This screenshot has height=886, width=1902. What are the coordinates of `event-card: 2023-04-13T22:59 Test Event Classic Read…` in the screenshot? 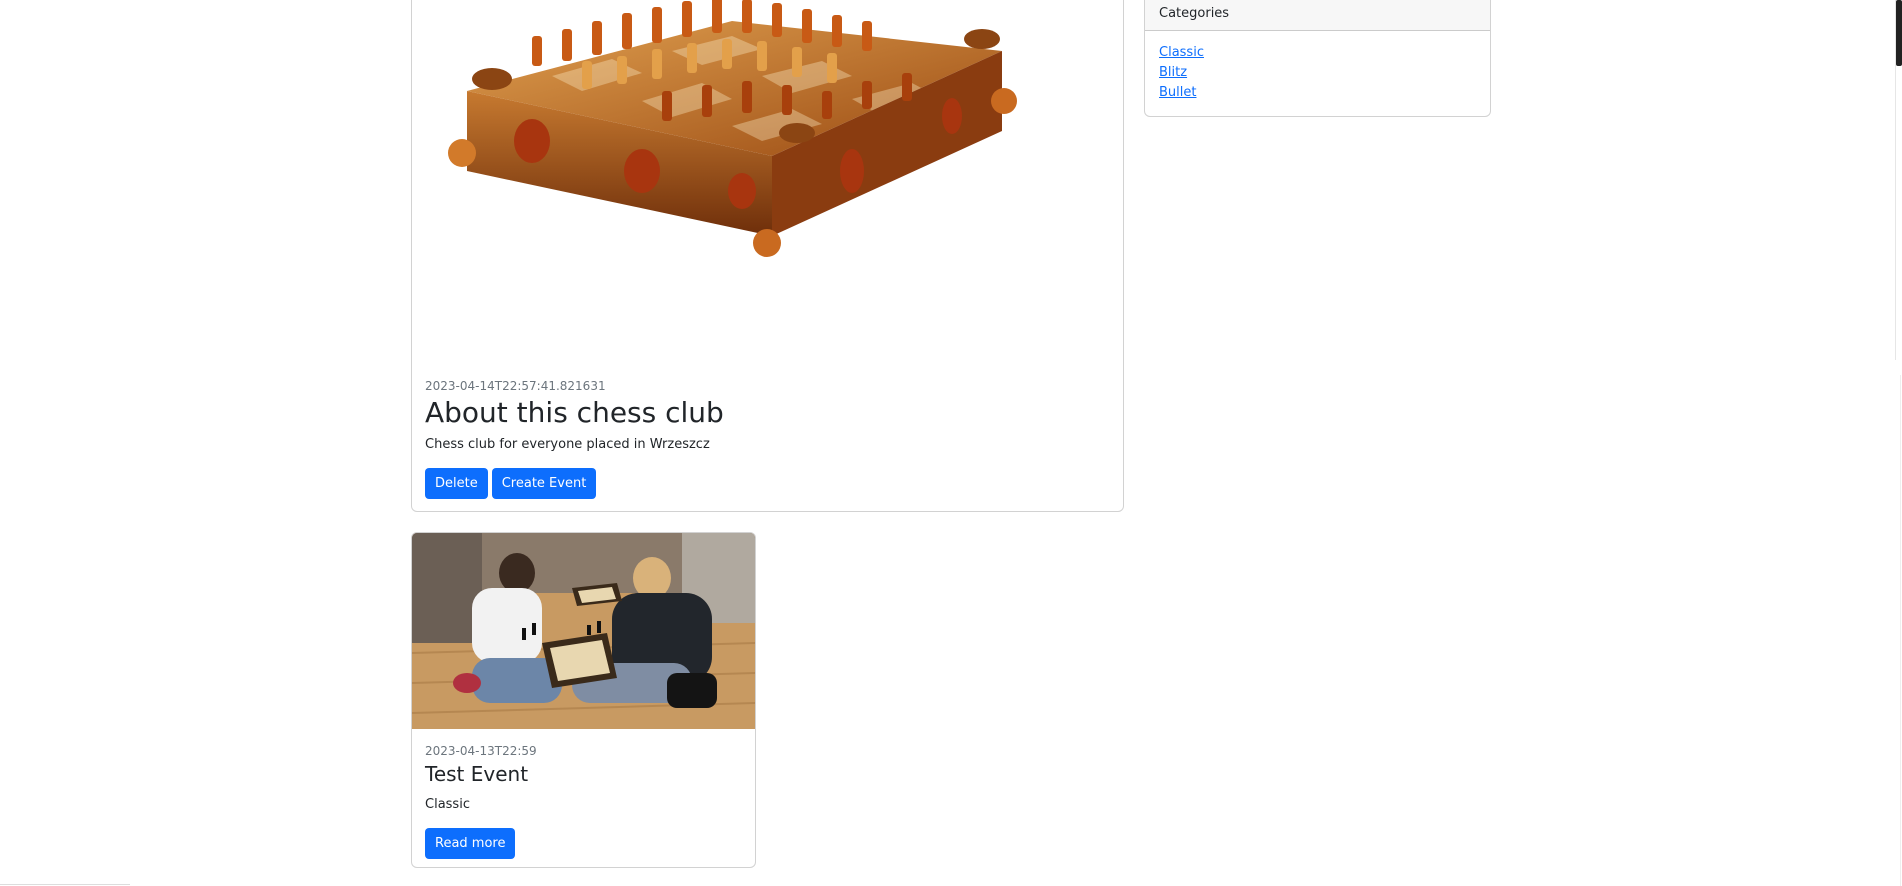 It's located at (583, 700).